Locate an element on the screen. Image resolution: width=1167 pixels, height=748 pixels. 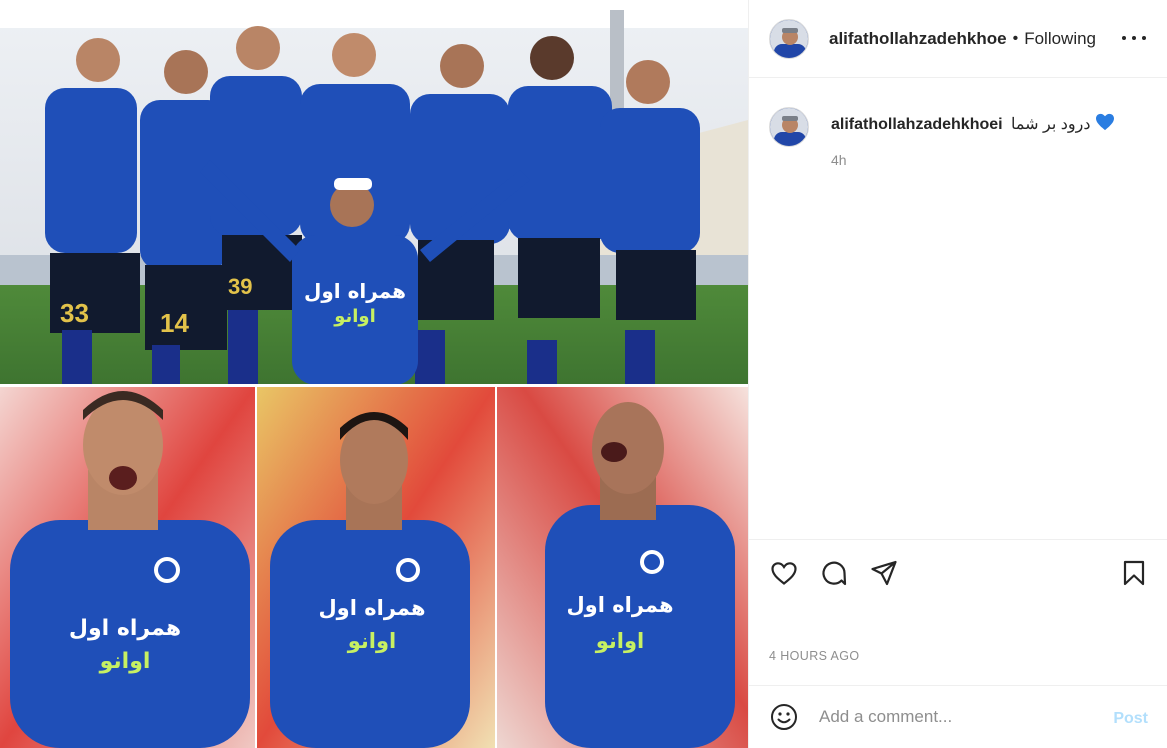
add-comment-bar: Post is located at coordinates (958, 716).